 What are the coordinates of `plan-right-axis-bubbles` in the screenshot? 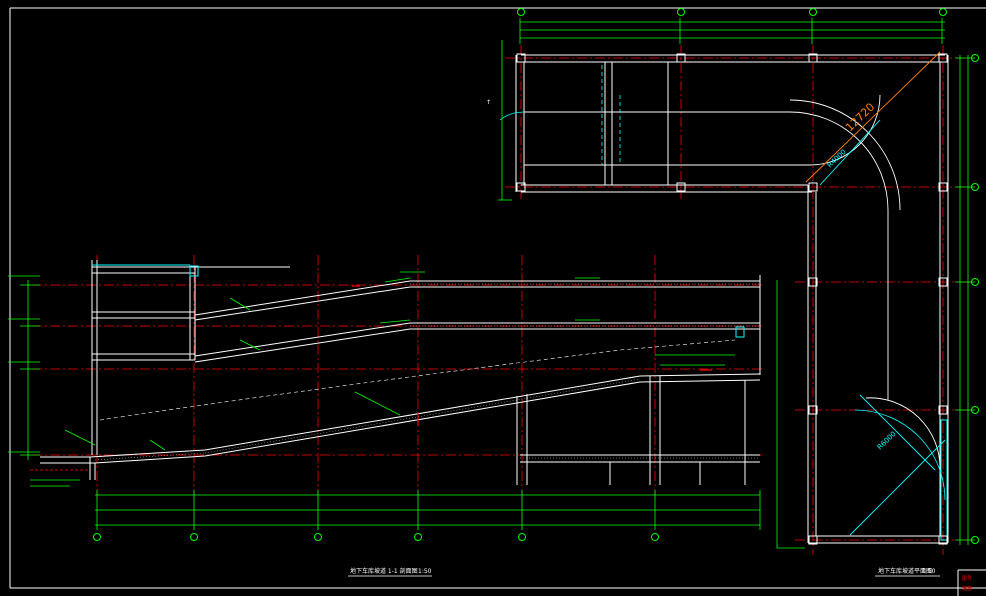 It's located at (975, 299).